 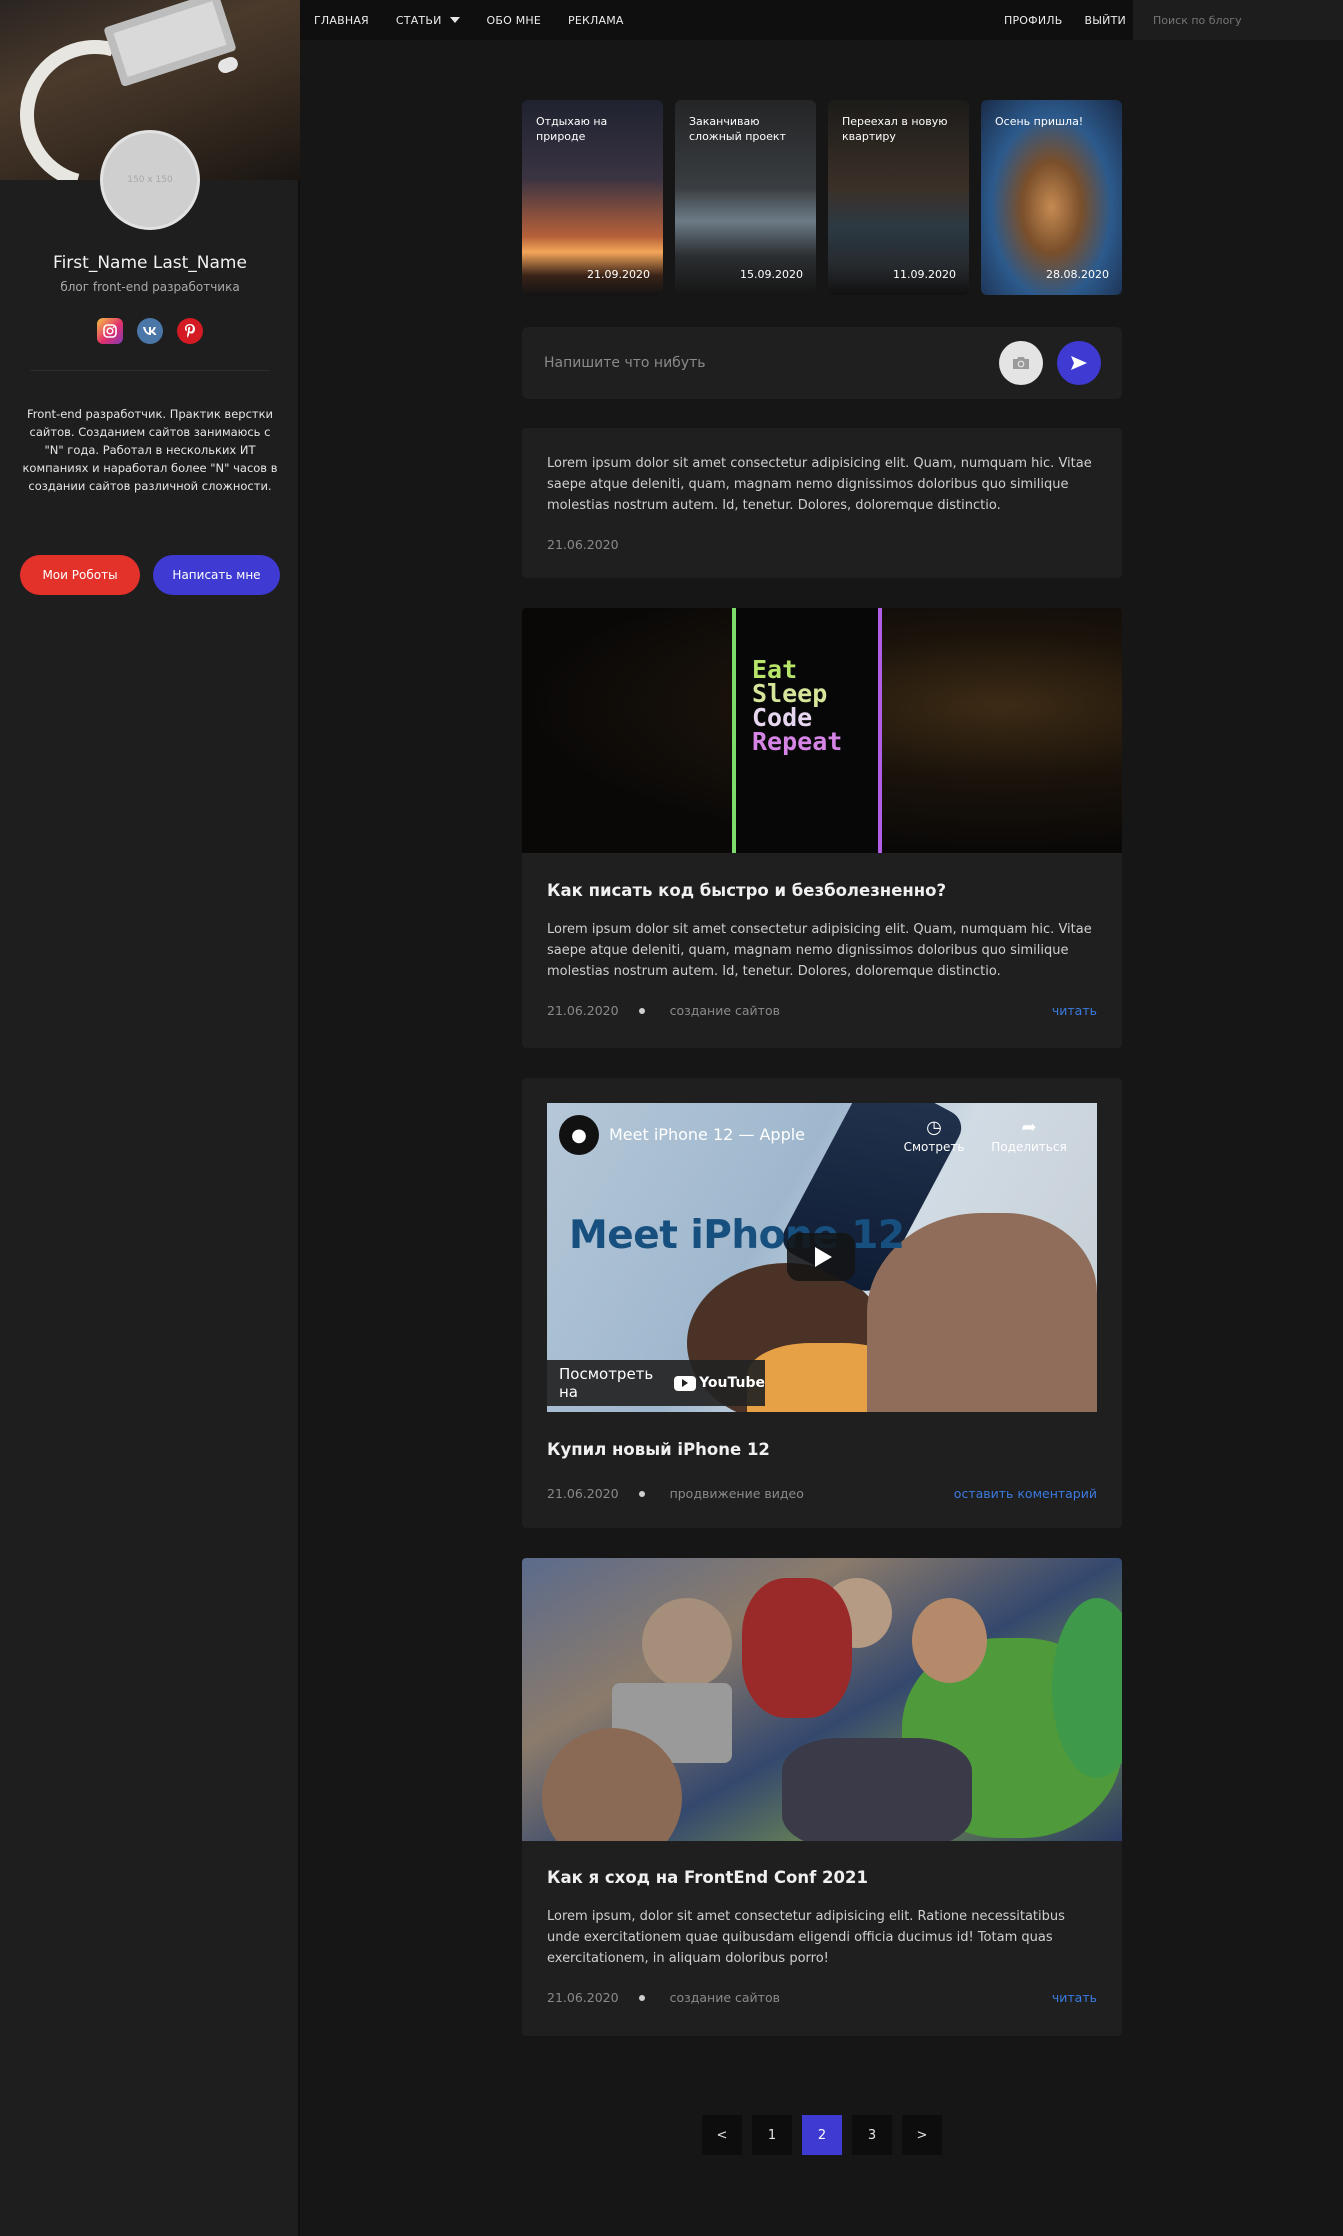 I want to click on post-meta: 21.06.2020, so click(x=583, y=544).